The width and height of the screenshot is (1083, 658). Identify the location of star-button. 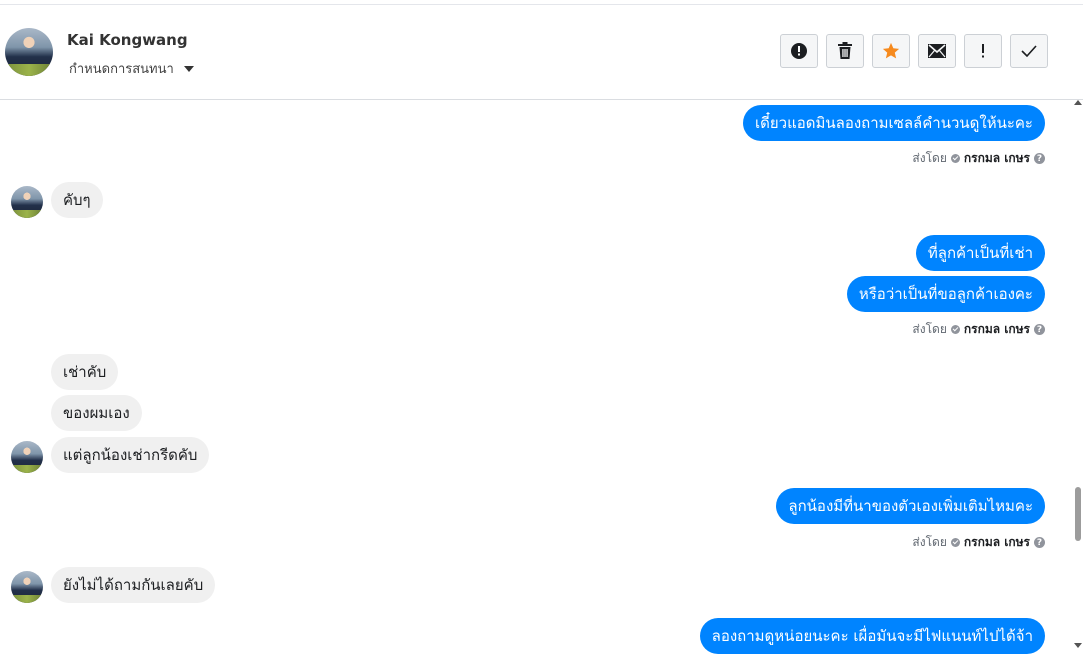
(891, 51).